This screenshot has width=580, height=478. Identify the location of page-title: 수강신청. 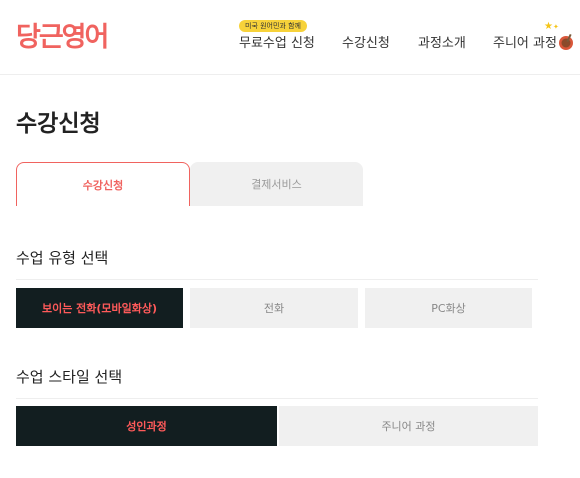
(58, 124).